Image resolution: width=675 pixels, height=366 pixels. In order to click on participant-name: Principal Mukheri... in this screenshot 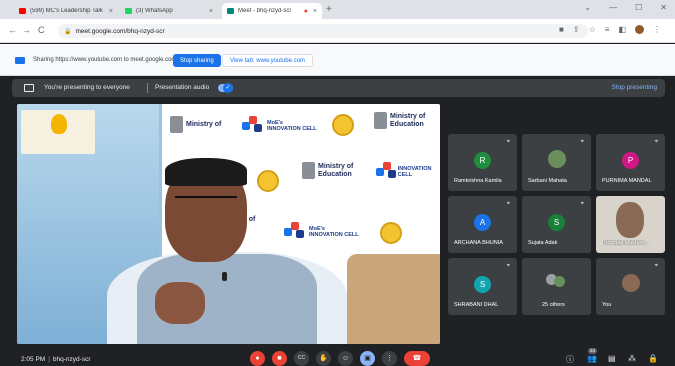, I will do `click(625, 243)`.